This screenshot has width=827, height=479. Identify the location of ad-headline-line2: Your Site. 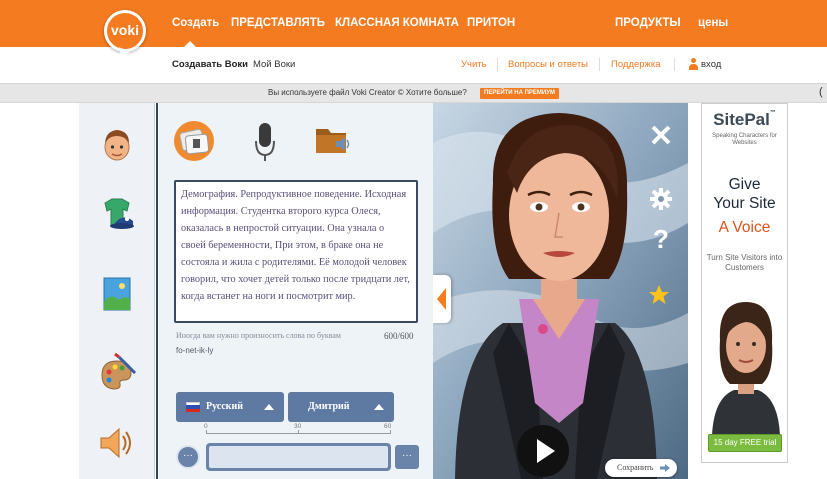
(744, 203).